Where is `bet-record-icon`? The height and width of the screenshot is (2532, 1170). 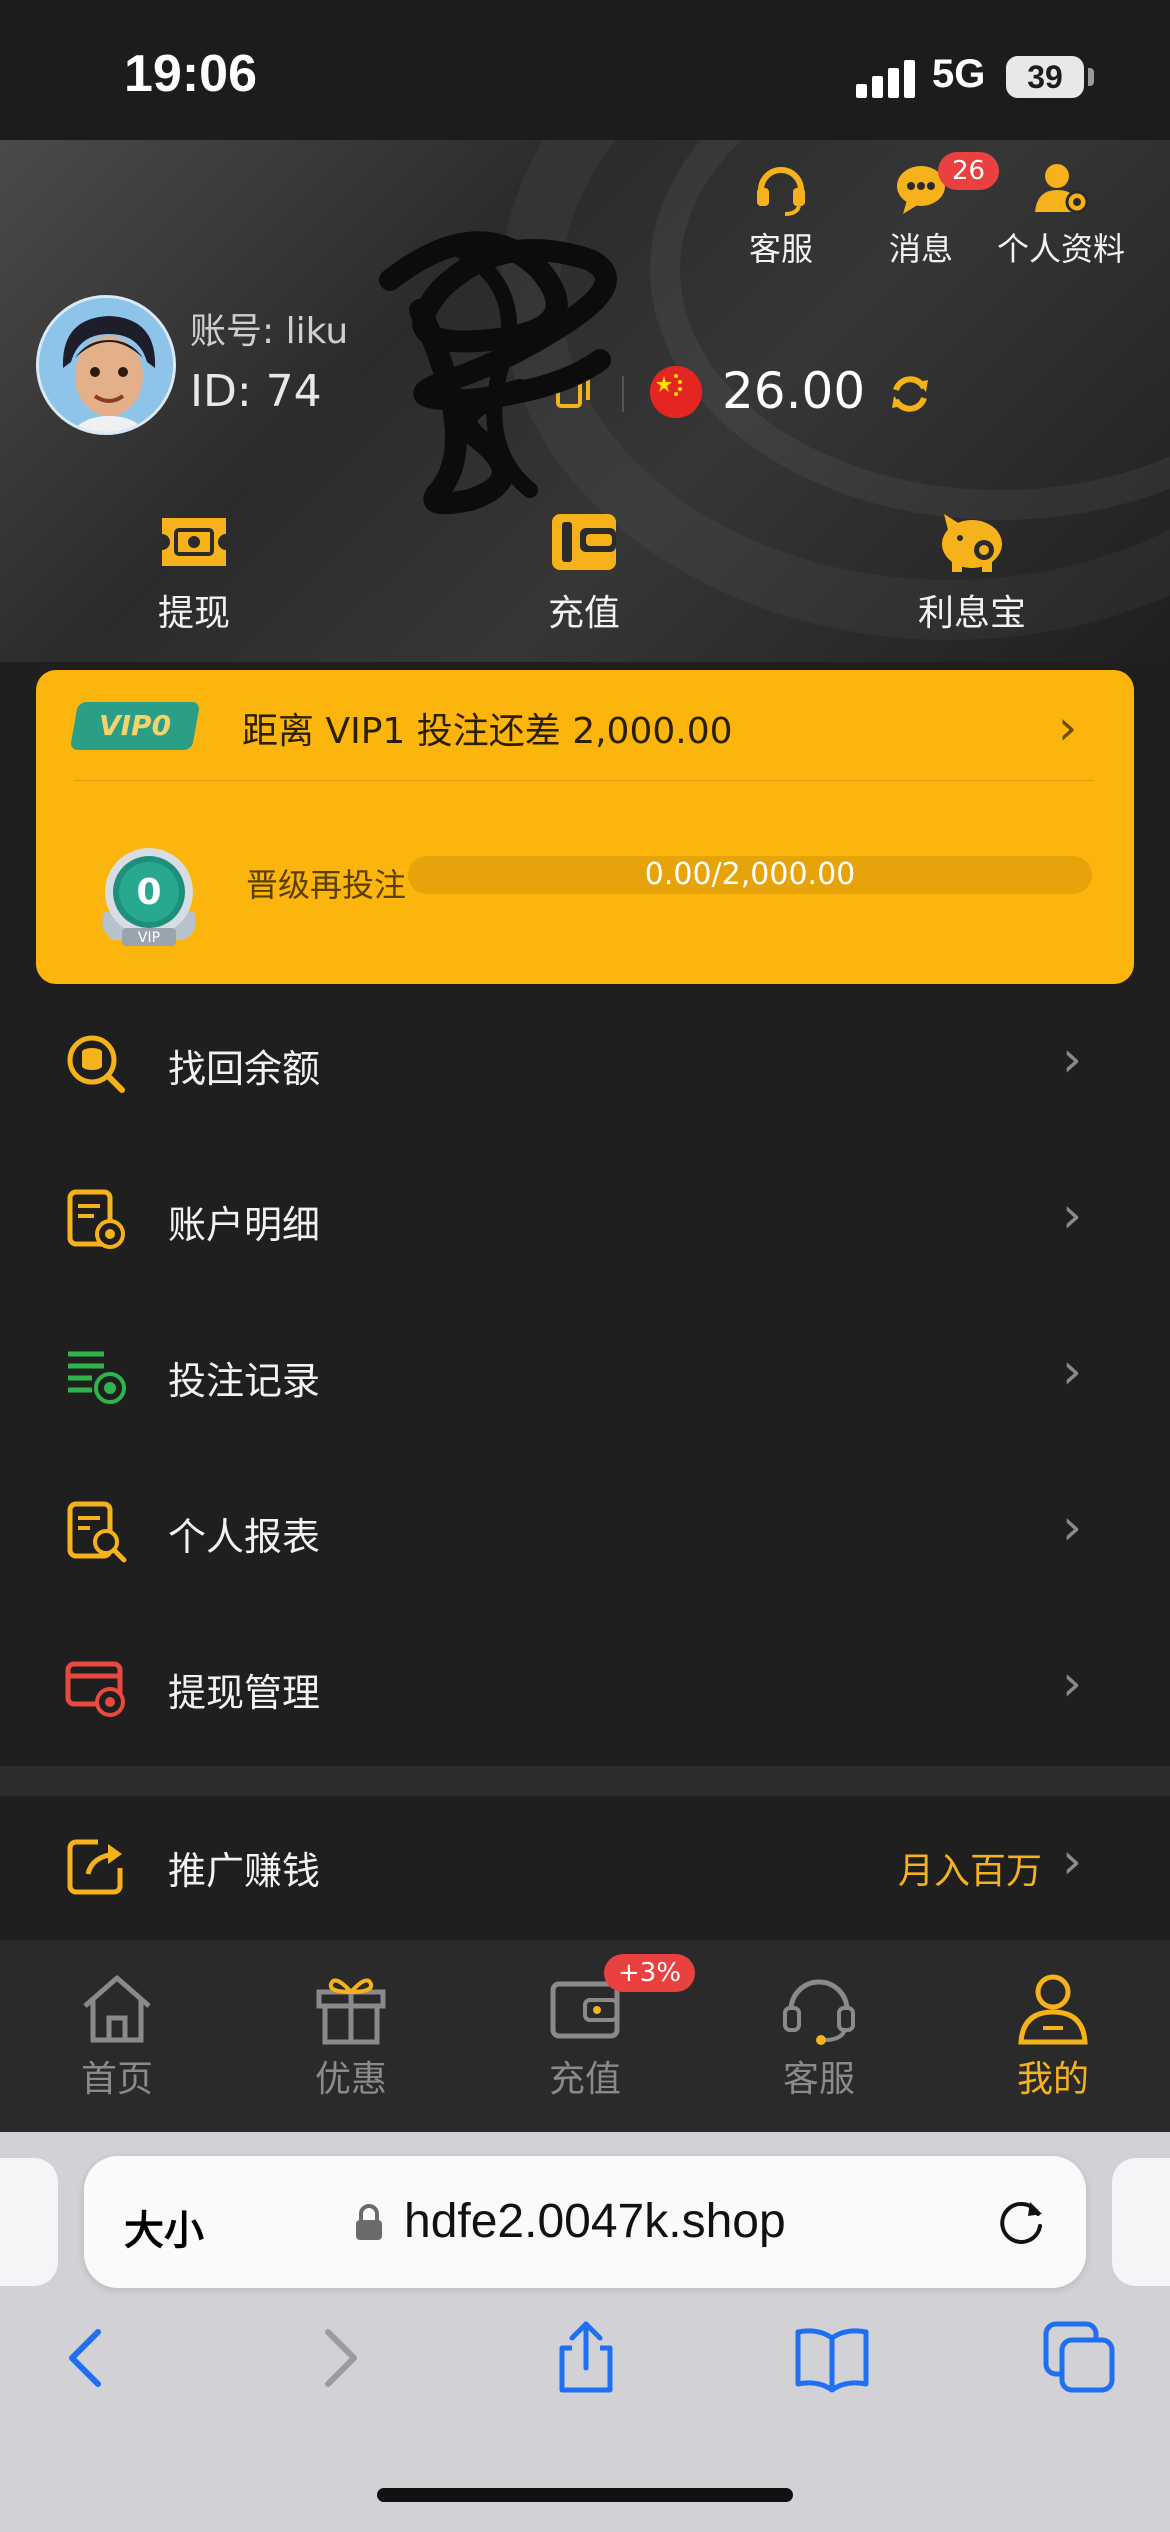 bet-record-icon is located at coordinates (96, 1376).